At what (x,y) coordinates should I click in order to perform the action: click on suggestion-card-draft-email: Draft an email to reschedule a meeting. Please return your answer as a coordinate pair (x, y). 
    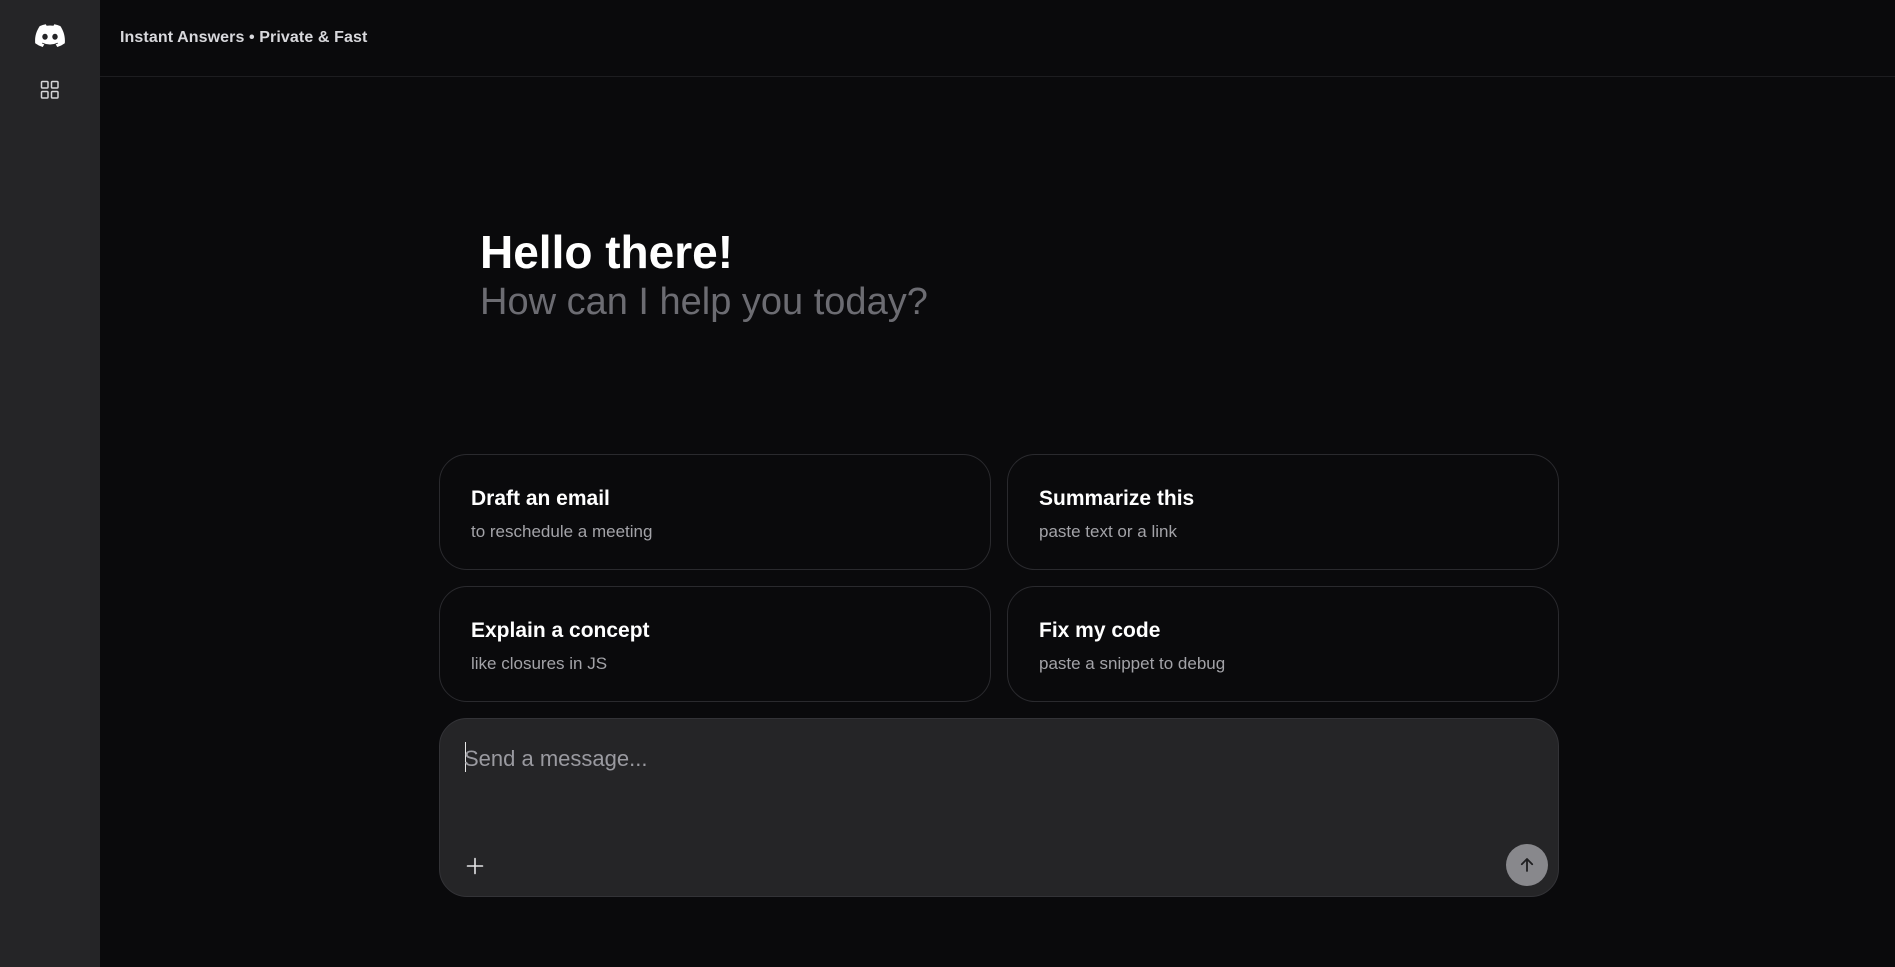
    Looking at the image, I should click on (715, 512).